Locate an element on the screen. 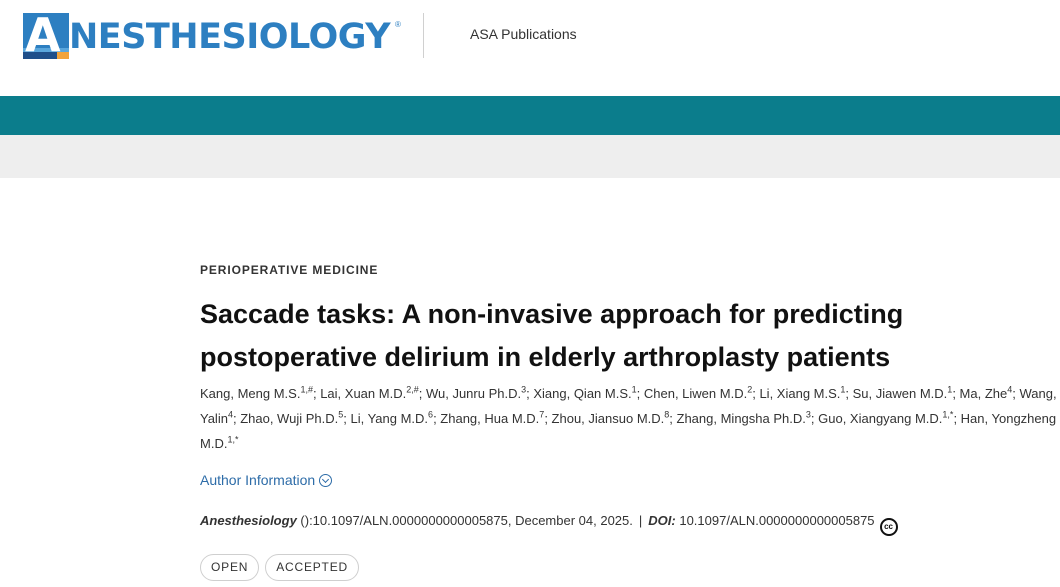 The width and height of the screenshot is (1060, 587). author-name: Wu, Junru Ph.D.3 is located at coordinates (476, 392).